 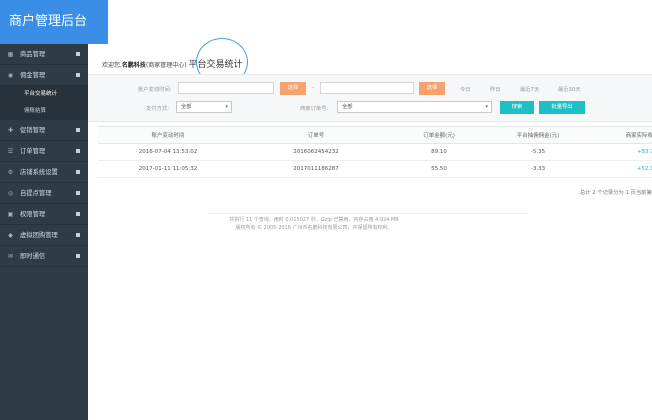 What do you see at coordinates (439, 136) in the screenshot?
I see `column-header: 订单金额(元)` at bounding box center [439, 136].